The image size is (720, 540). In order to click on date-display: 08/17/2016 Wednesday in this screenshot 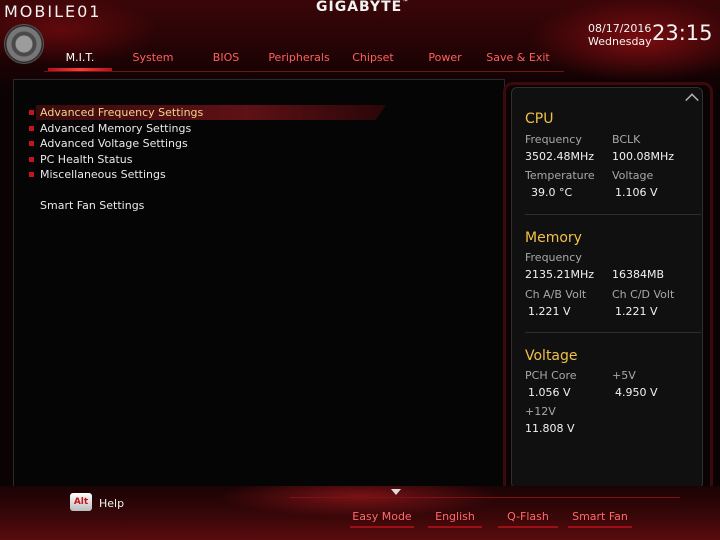, I will do `click(620, 35)`.